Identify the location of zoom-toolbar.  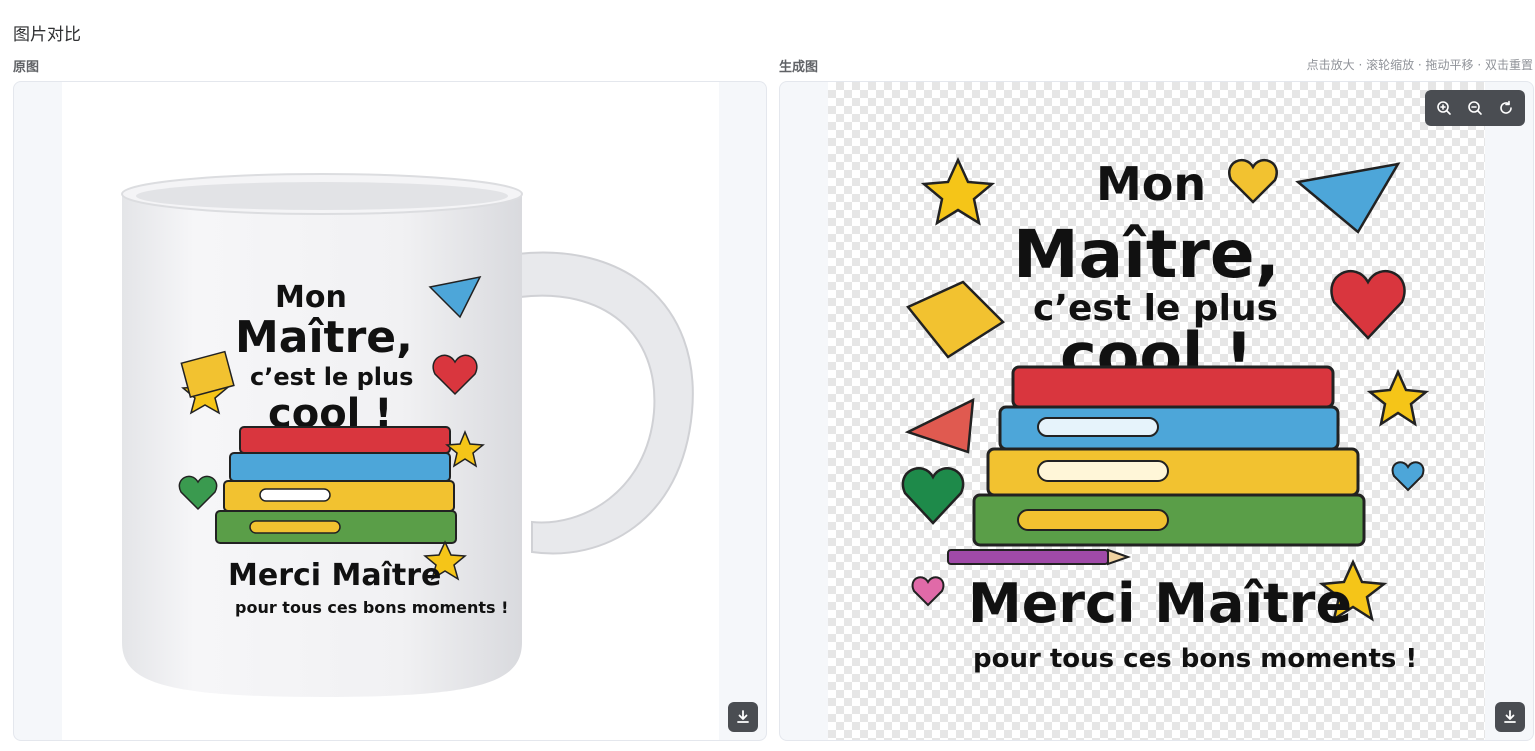
(1475, 108).